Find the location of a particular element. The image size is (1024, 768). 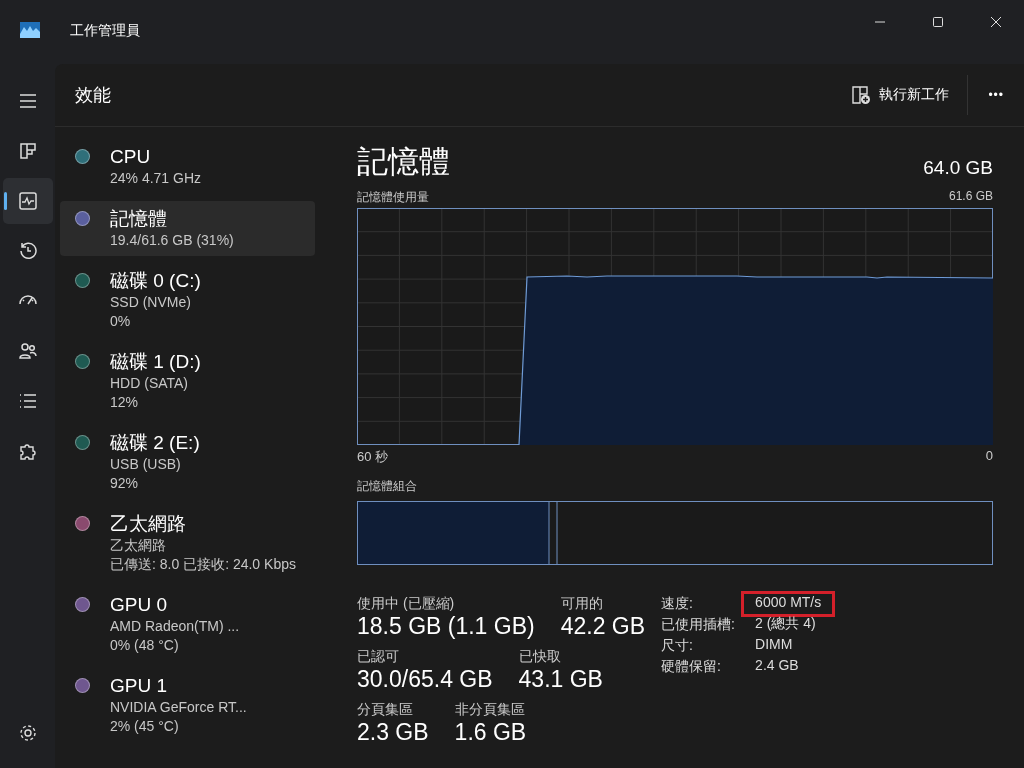

graph-max: 61.6 GB is located at coordinates (970, 197).